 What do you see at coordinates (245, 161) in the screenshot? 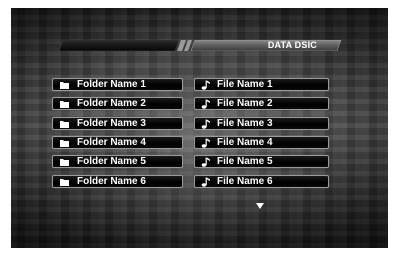
I see `file-item-label: File Name 5` at bounding box center [245, 161].